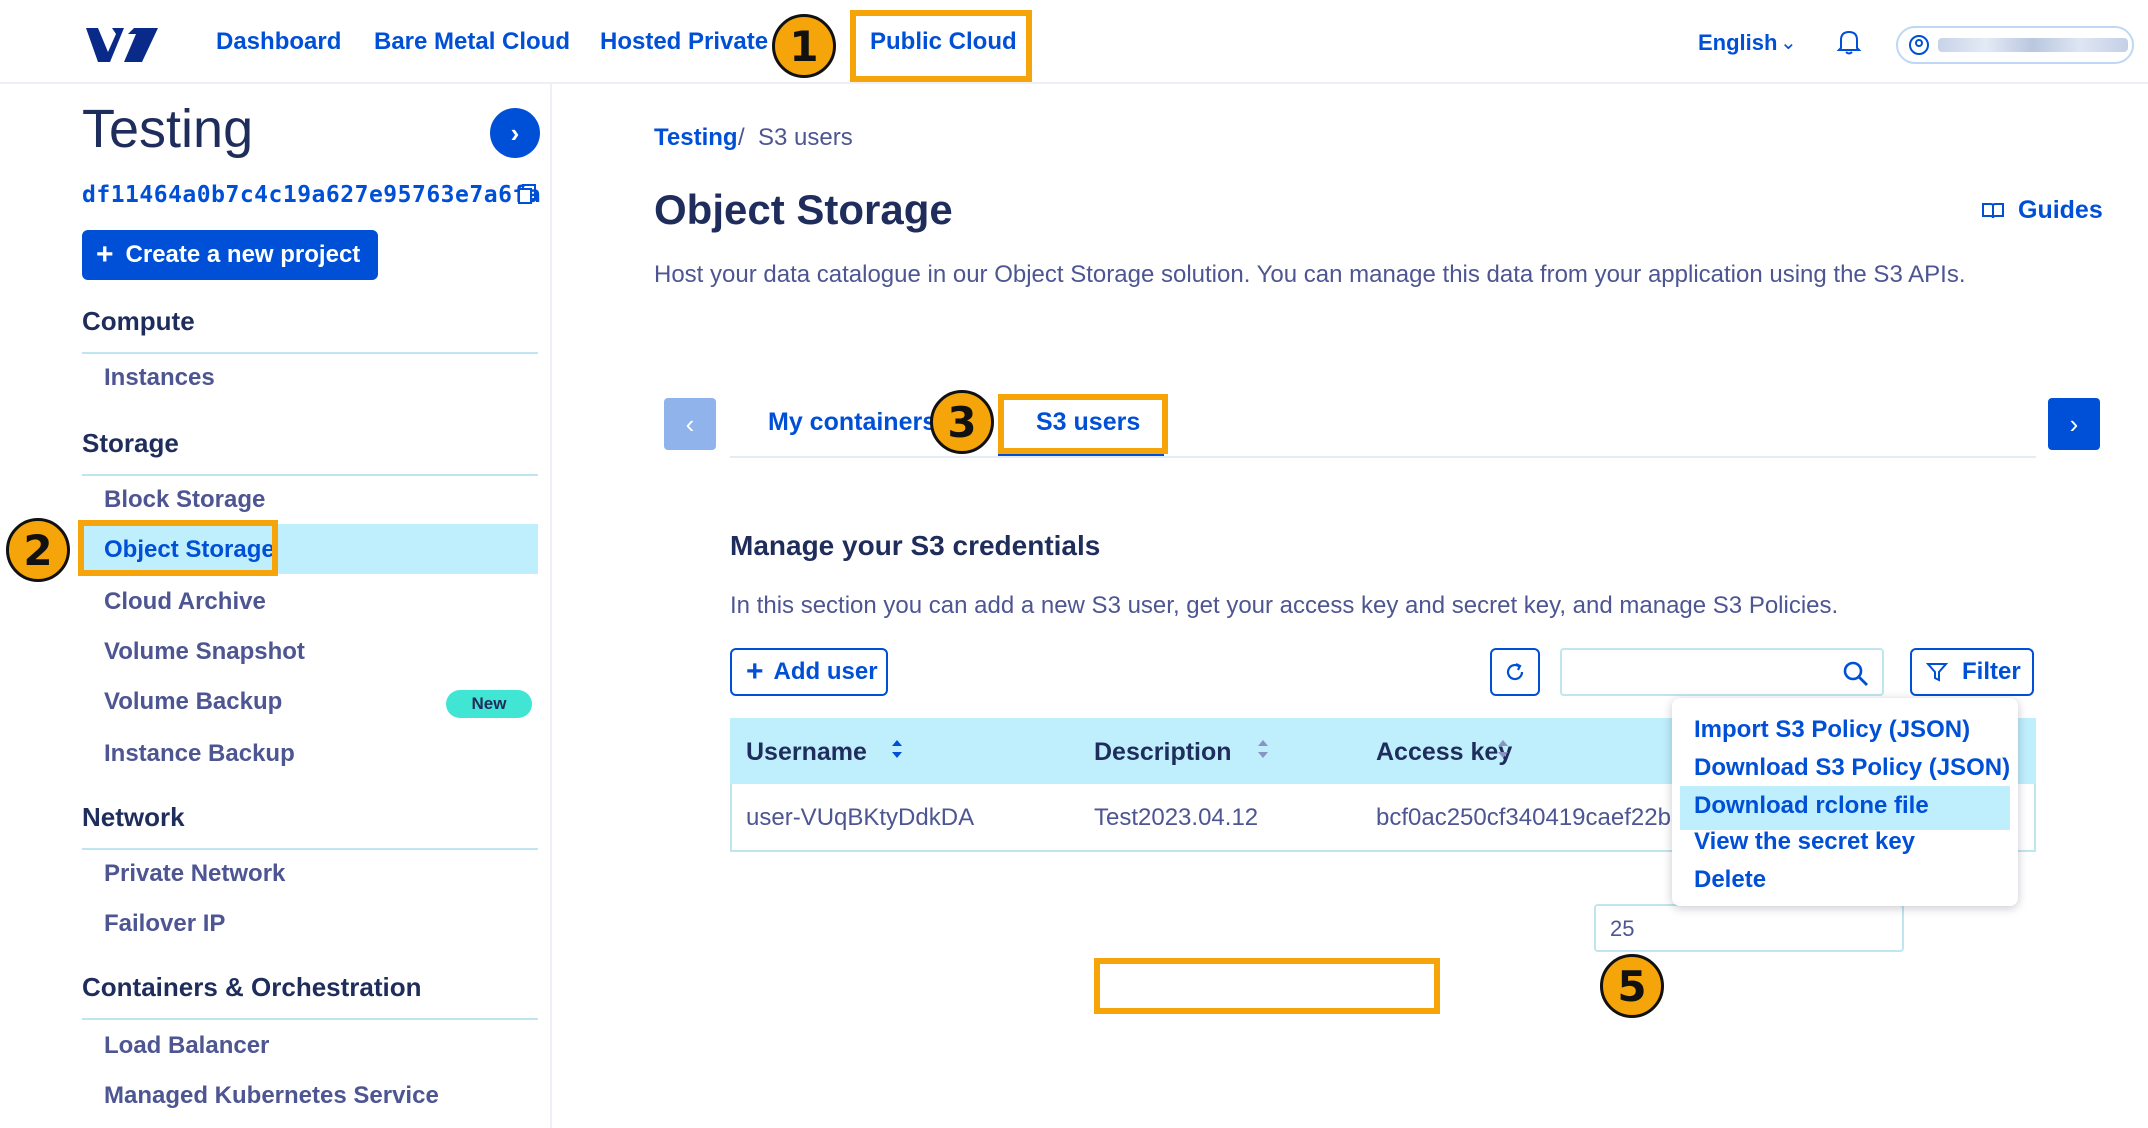 This screenshot has width=2148, height=1128. Describe the element at coordinates (489, 704) in the screenshot. I see `new-badge: New` at that location.